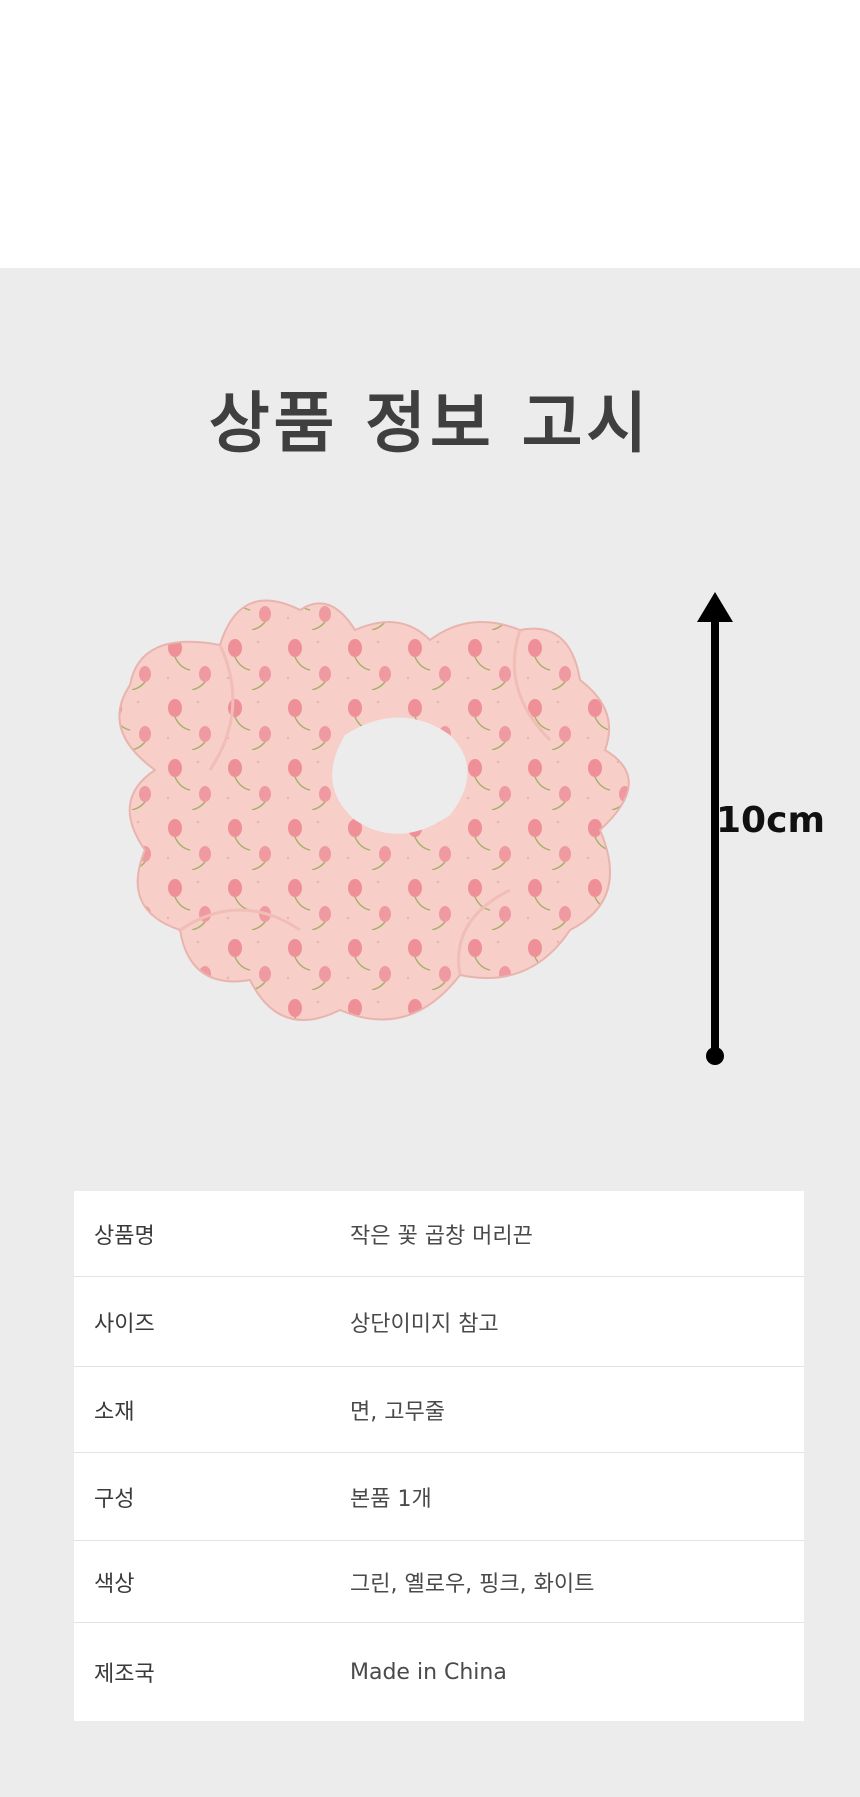 The width and height of the screenshot is (860, 1797). I want to click on top-blank-area, so click(430, 134).